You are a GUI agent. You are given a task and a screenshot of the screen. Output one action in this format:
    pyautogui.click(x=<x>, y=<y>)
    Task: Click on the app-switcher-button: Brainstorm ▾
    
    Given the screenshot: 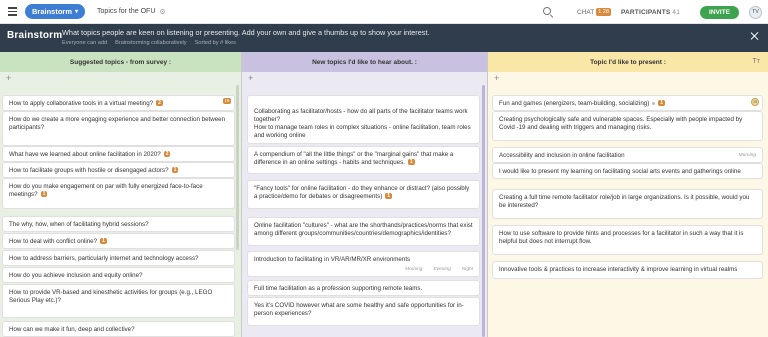 What is the action you would take?
    pyautogui.click(x=55, y=11)
    